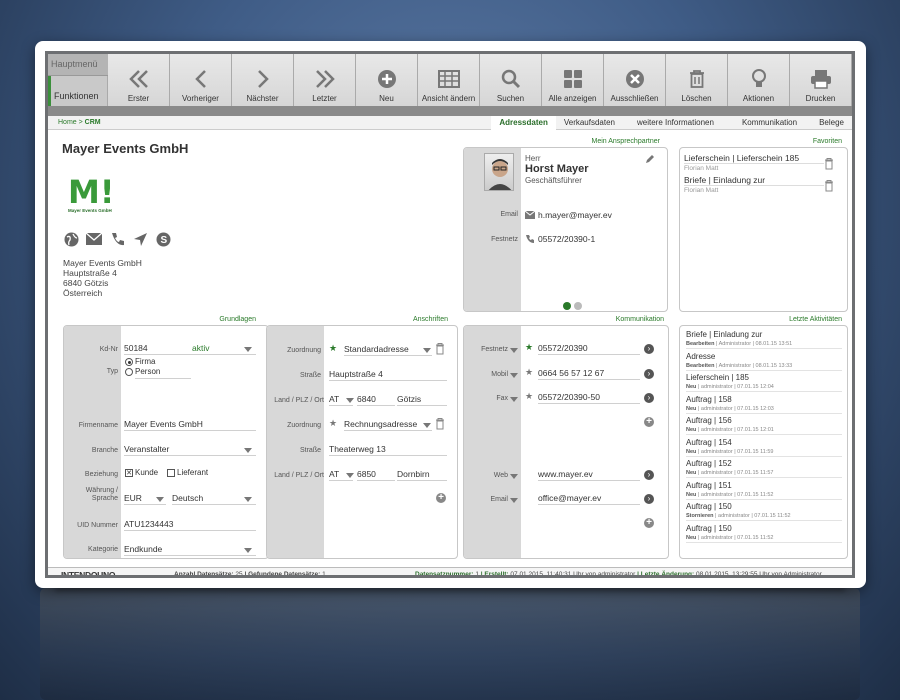  Describe the element at coordinates (190, 450) in the screenshot. I see `branche-select: Veranstalter` at that location.